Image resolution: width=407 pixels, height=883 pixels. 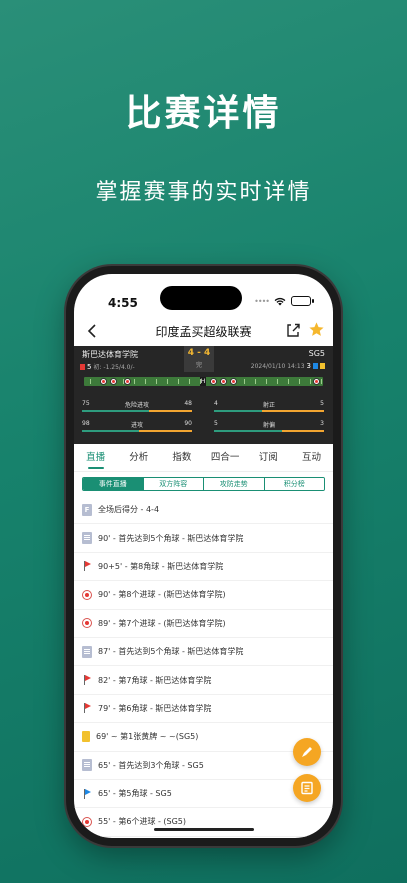 What do you see at coordinates (203, 113) in the screenshot?
I see `hero-title: 比赛详情` at bounding box center [203, 113].